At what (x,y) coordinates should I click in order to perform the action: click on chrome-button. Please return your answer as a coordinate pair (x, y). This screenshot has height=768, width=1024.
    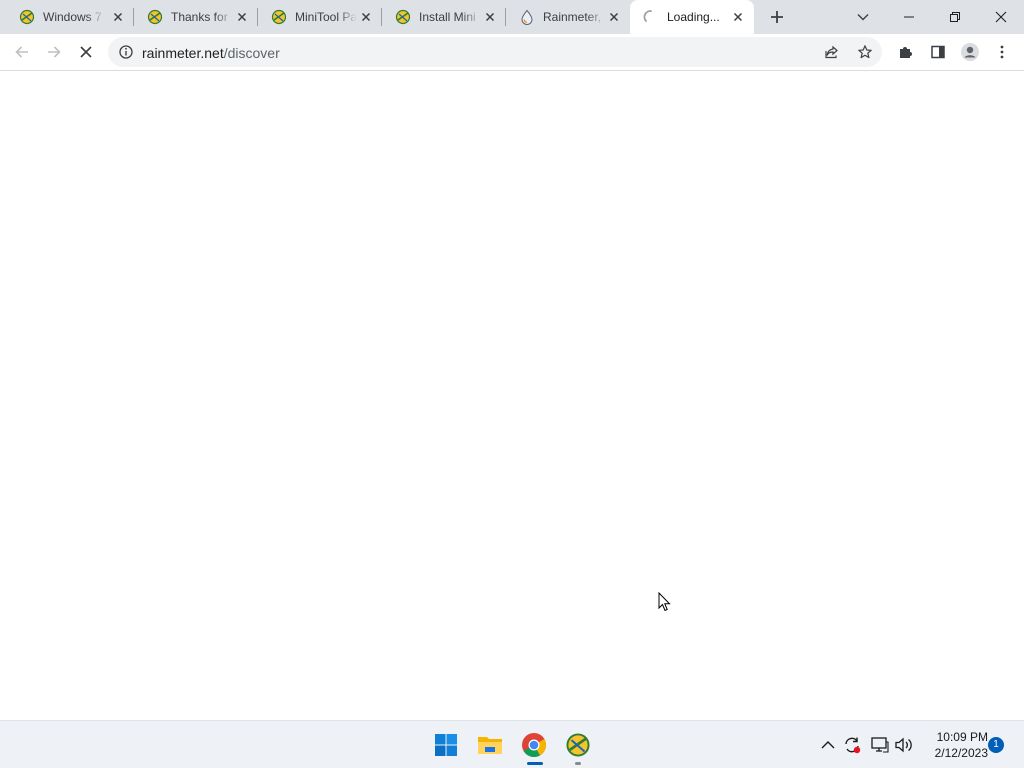
    Looking at the image, I should click on (534, 745).